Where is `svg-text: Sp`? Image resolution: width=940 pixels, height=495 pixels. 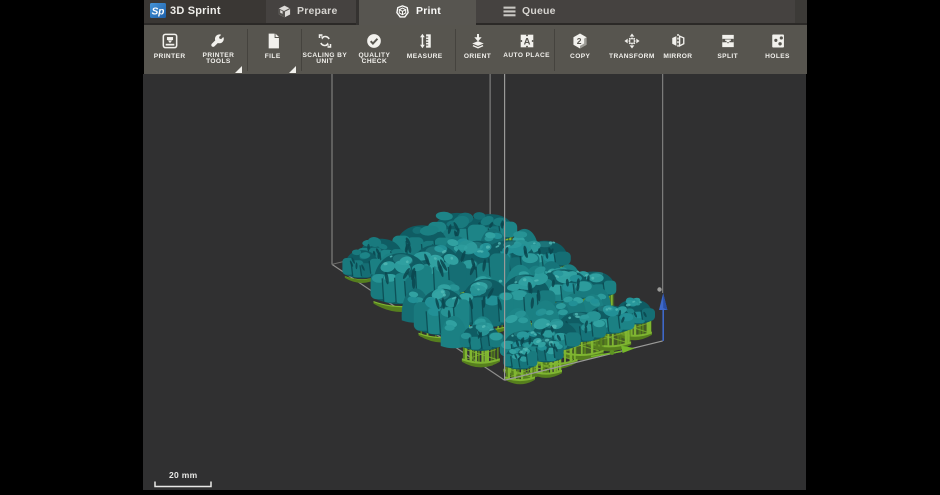
svg-text: Sp is located at coordinates (158, 12).